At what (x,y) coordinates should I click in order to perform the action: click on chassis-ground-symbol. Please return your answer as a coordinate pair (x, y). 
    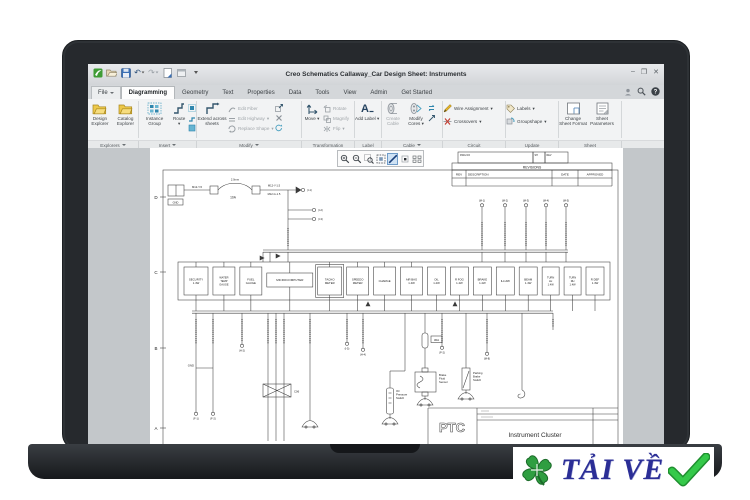
    Looking at the image, I should click on (310, 424).